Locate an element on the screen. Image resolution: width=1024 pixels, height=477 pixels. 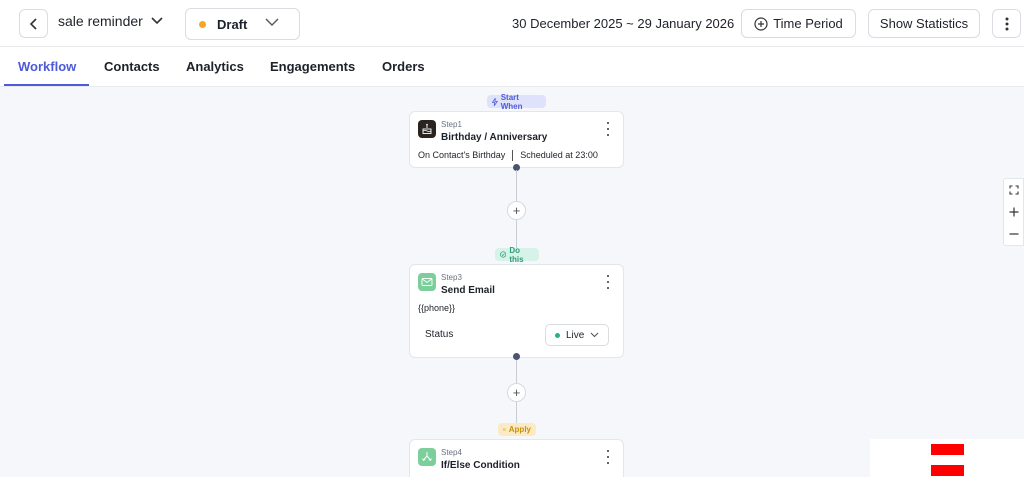
step1-schedule: Scheduled at 23:00 is located at coordinates (559, 155).